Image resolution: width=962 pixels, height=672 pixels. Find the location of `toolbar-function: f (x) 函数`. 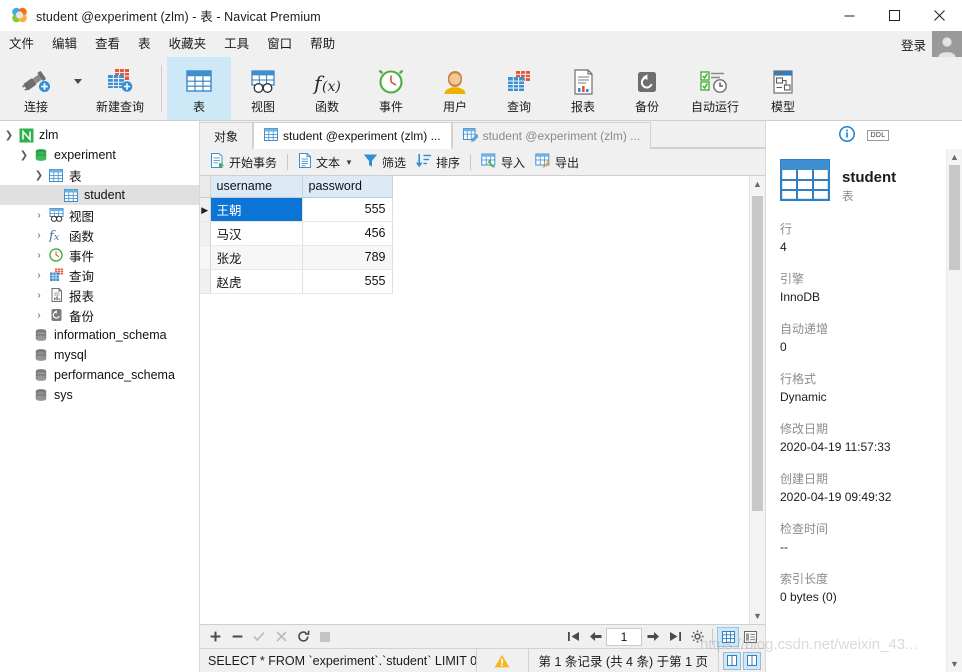

toolbar-function: f (x) 函数 is located at coordinates (327, 88).